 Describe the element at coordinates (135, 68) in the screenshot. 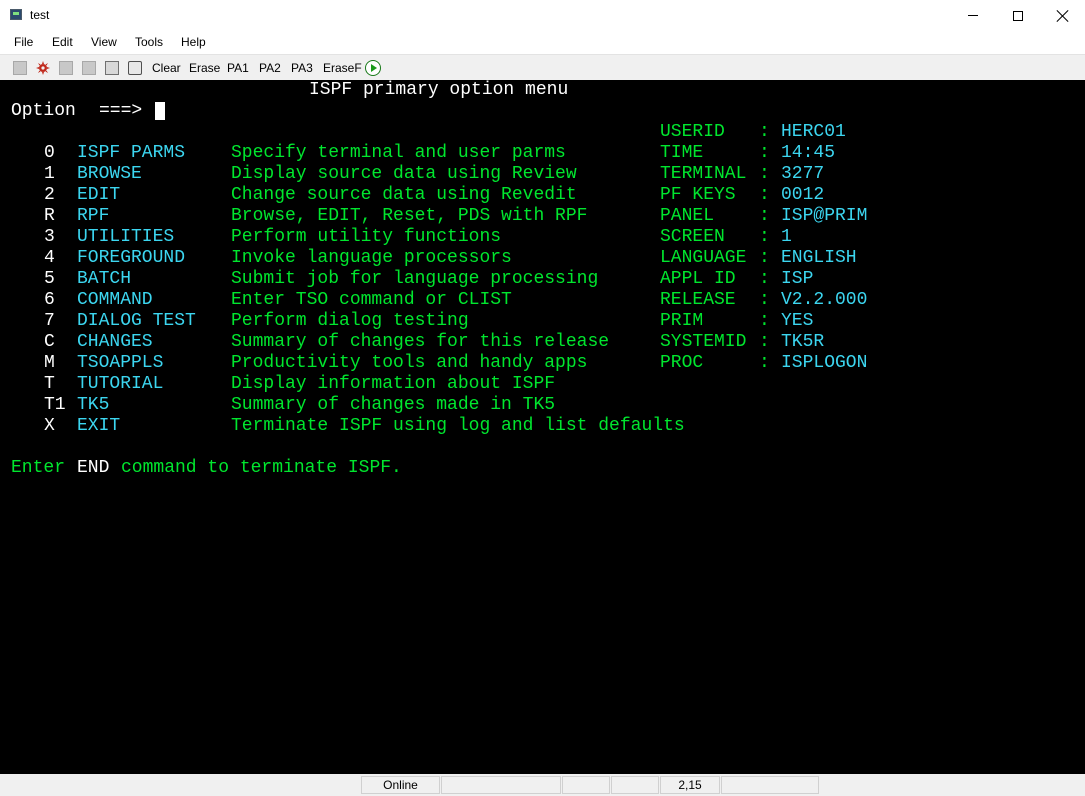

I see `clipboard-icon` at that location.